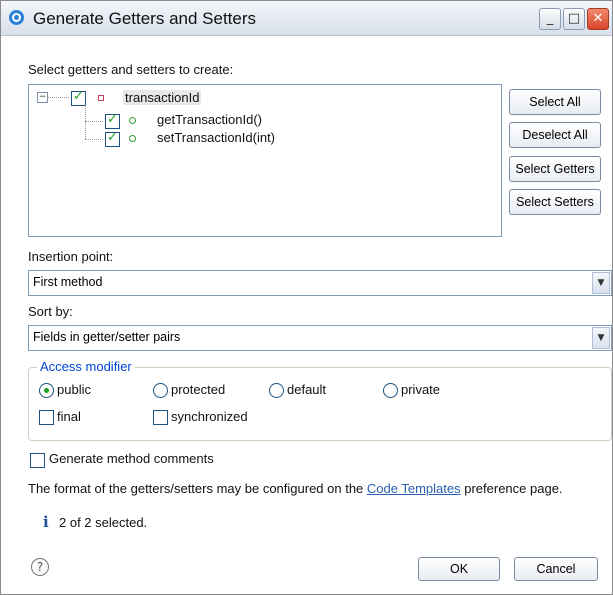  I want to click on template-note-suffix: preference page., so click(511, 488).